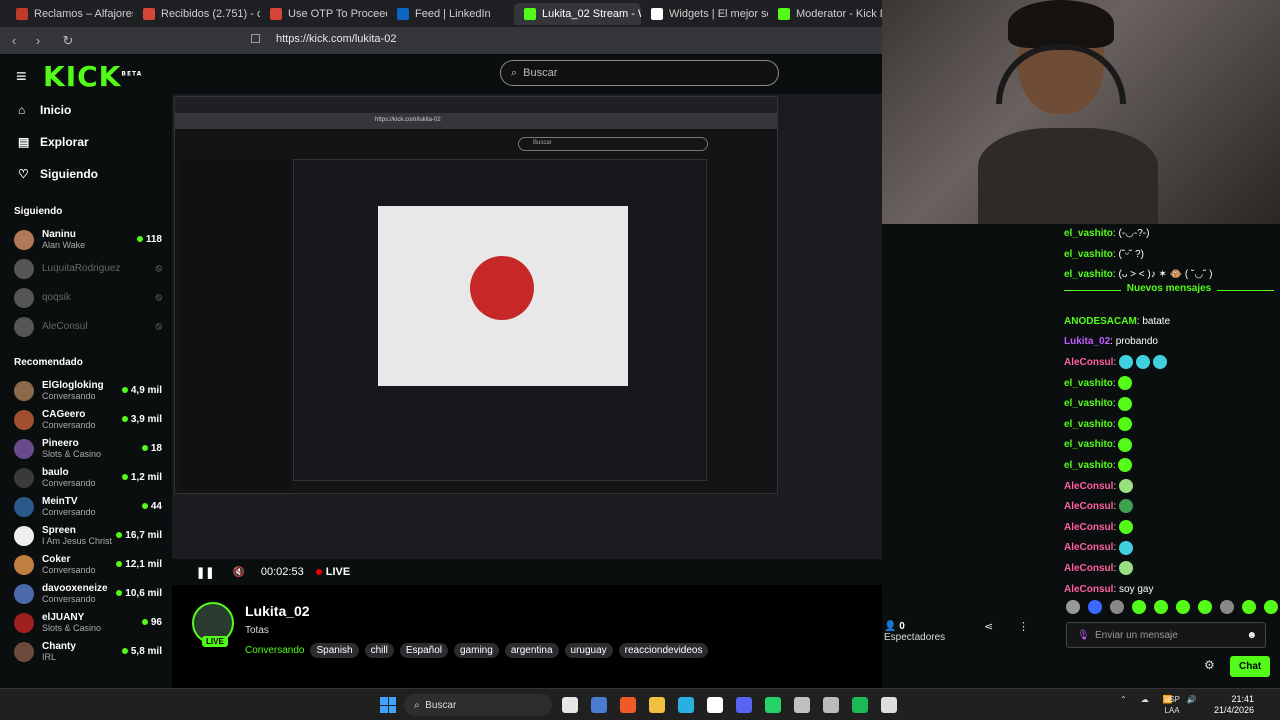 Image resolution: width=1280 pixels, height=720 pixels. Describe the element at coordinates (1136, 635) in the screenshot. I see `chat-input-placeholder: Enviar un mensaje` at that location.